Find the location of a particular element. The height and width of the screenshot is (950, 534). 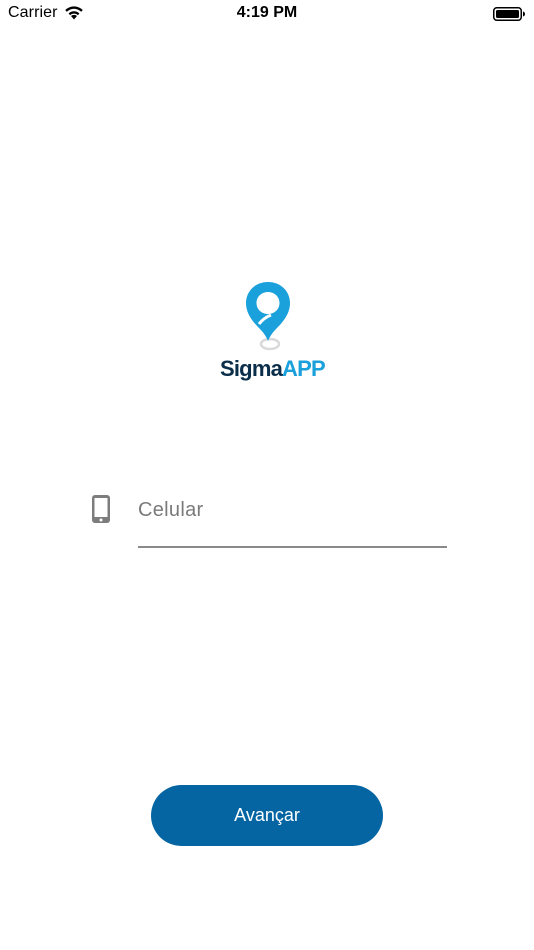

status-bar: Carrier 4:19 PM is located at coordinates (267, 15).